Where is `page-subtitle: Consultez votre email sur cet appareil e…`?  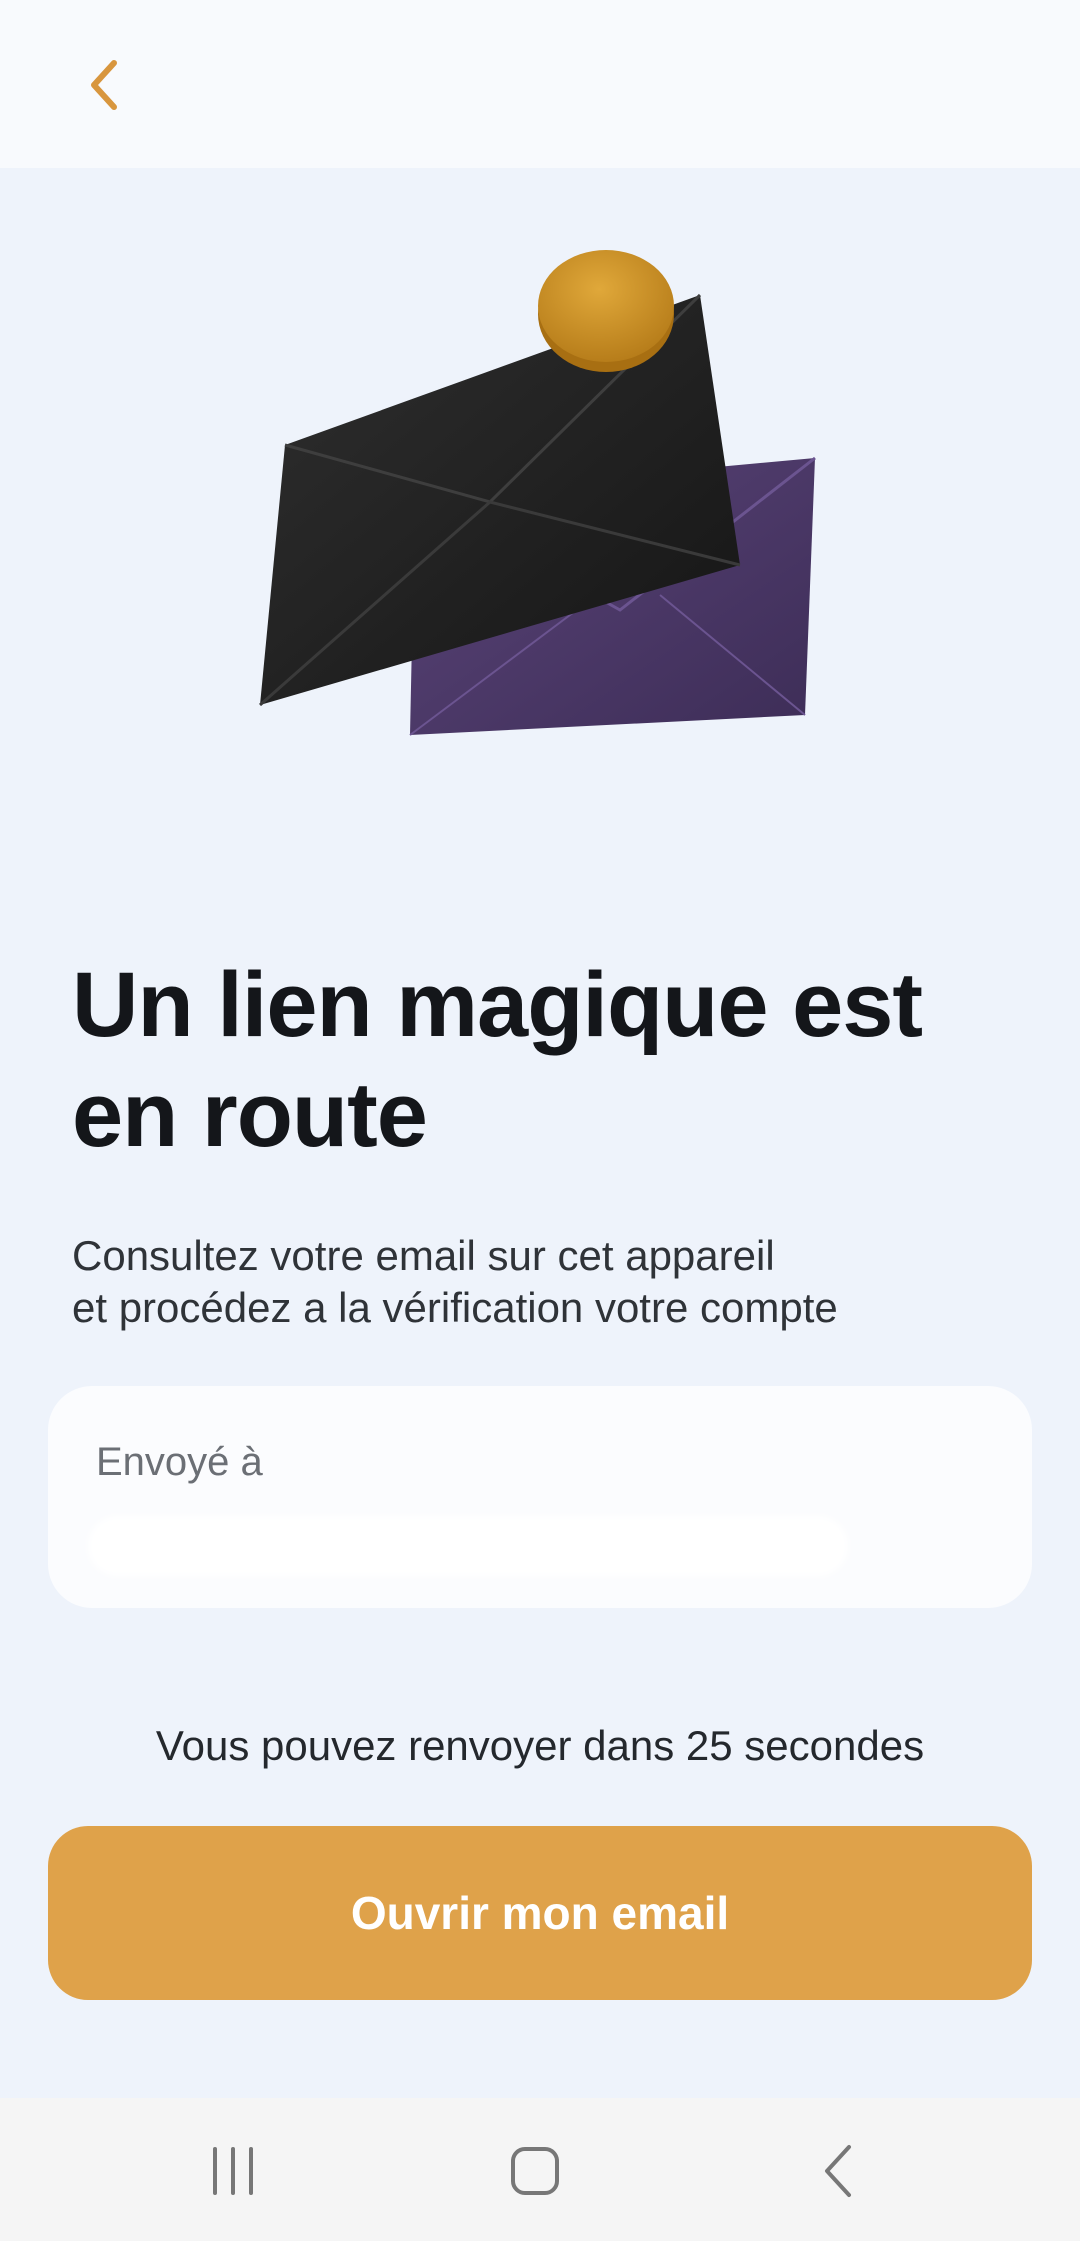 page-subtitle: Consultez votre email sur cet appareil e… is located at coordinates (552, 1282).